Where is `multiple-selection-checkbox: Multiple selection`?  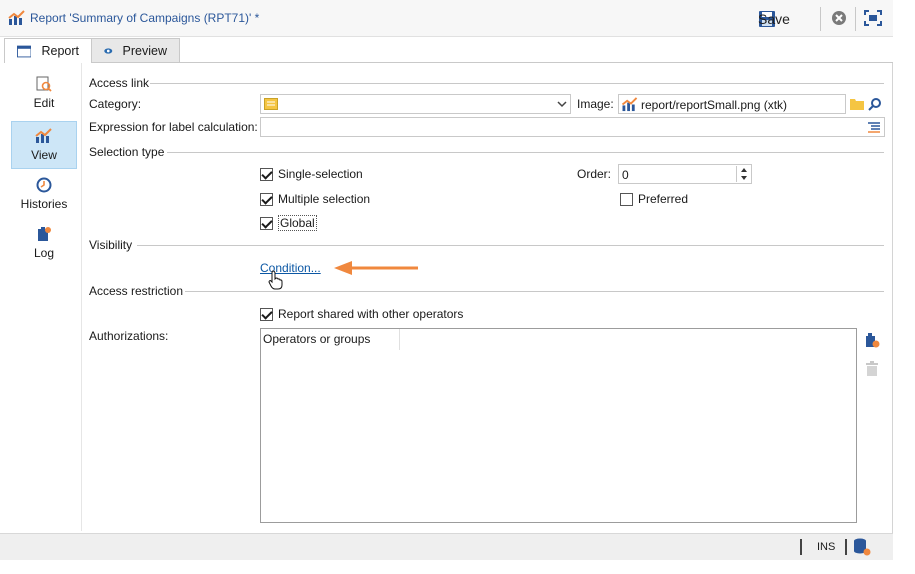
multiple-selection-checkbox: Multiple selection is located at coordinates (315, 199).